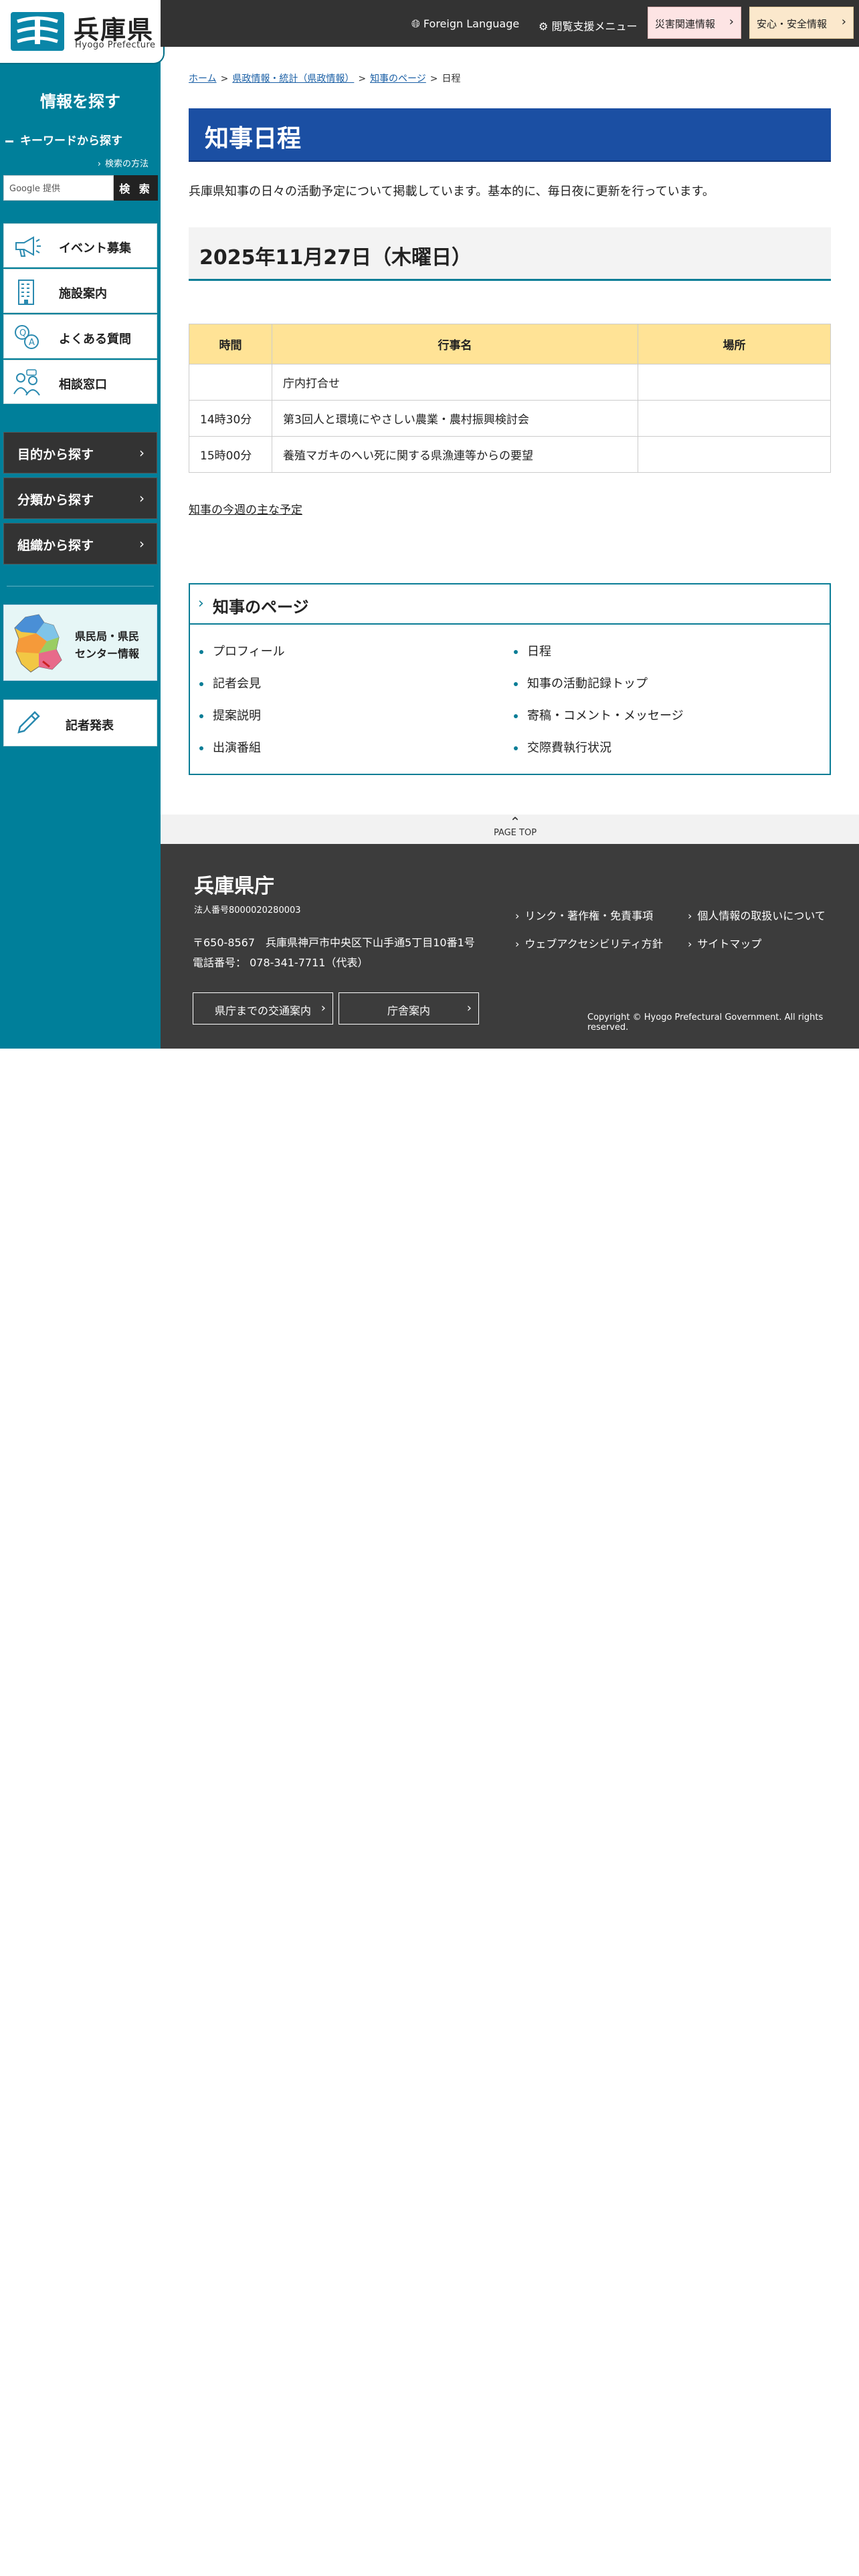  Describe the element at coordinates (136, 188) in the screenshot. I see `search-button: 検 索` at that location.